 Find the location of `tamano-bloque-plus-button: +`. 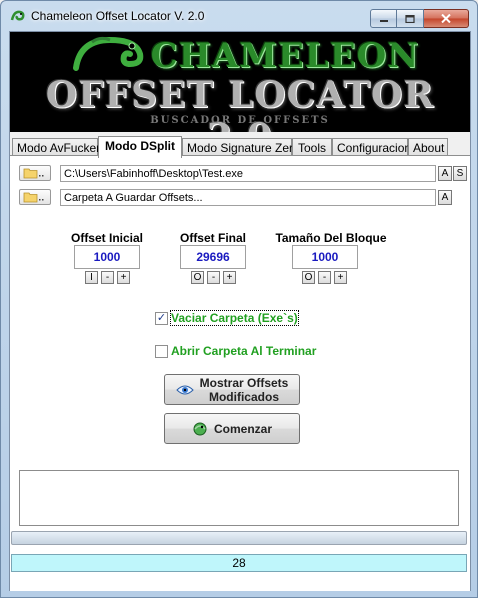

tamano-bloque-plus-button: + is located at coordinates (340, 277).